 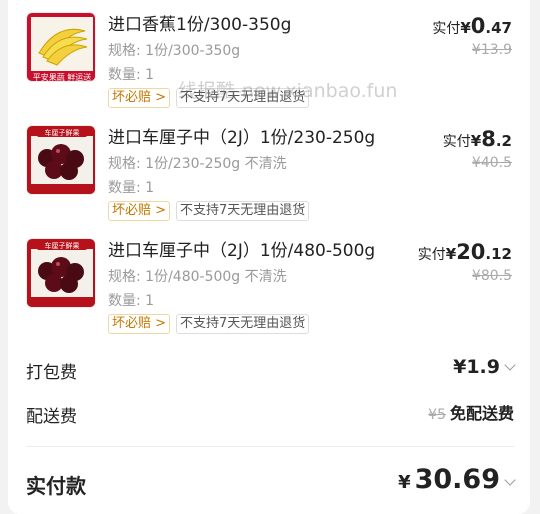 I want to click on price-integer: 8, so click(x=488, y=139).